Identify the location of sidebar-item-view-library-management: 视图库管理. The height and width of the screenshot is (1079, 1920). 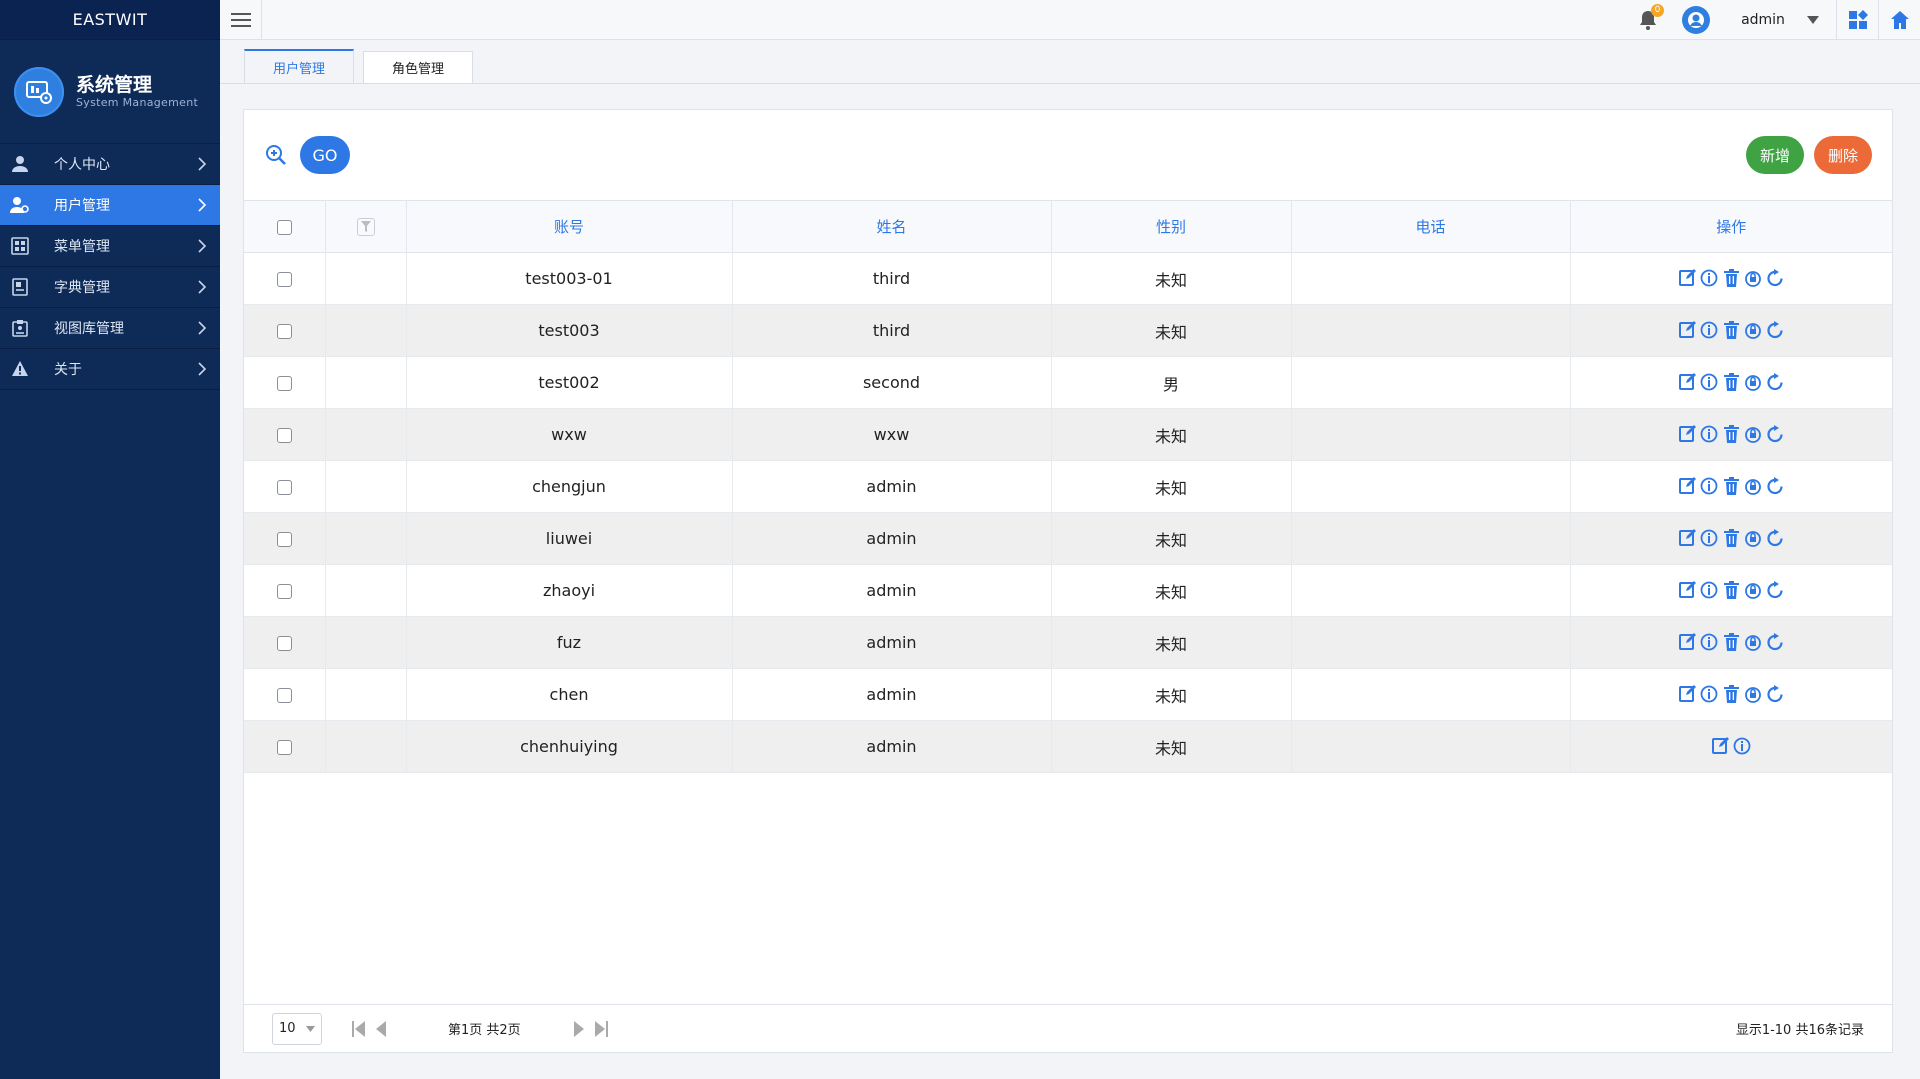
(110, 328).